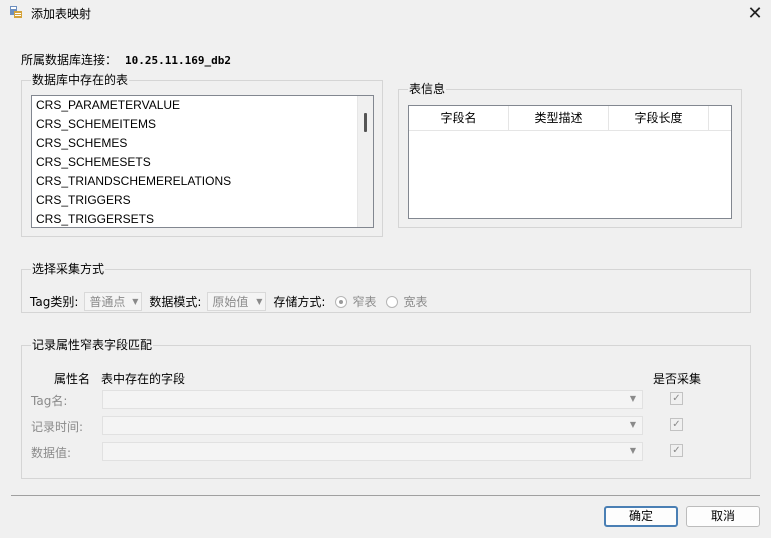 This screenshot has width=771, height=538. Describe the element at coordinates (16, 12) in the screenshot. I see `app-icon` at that location.